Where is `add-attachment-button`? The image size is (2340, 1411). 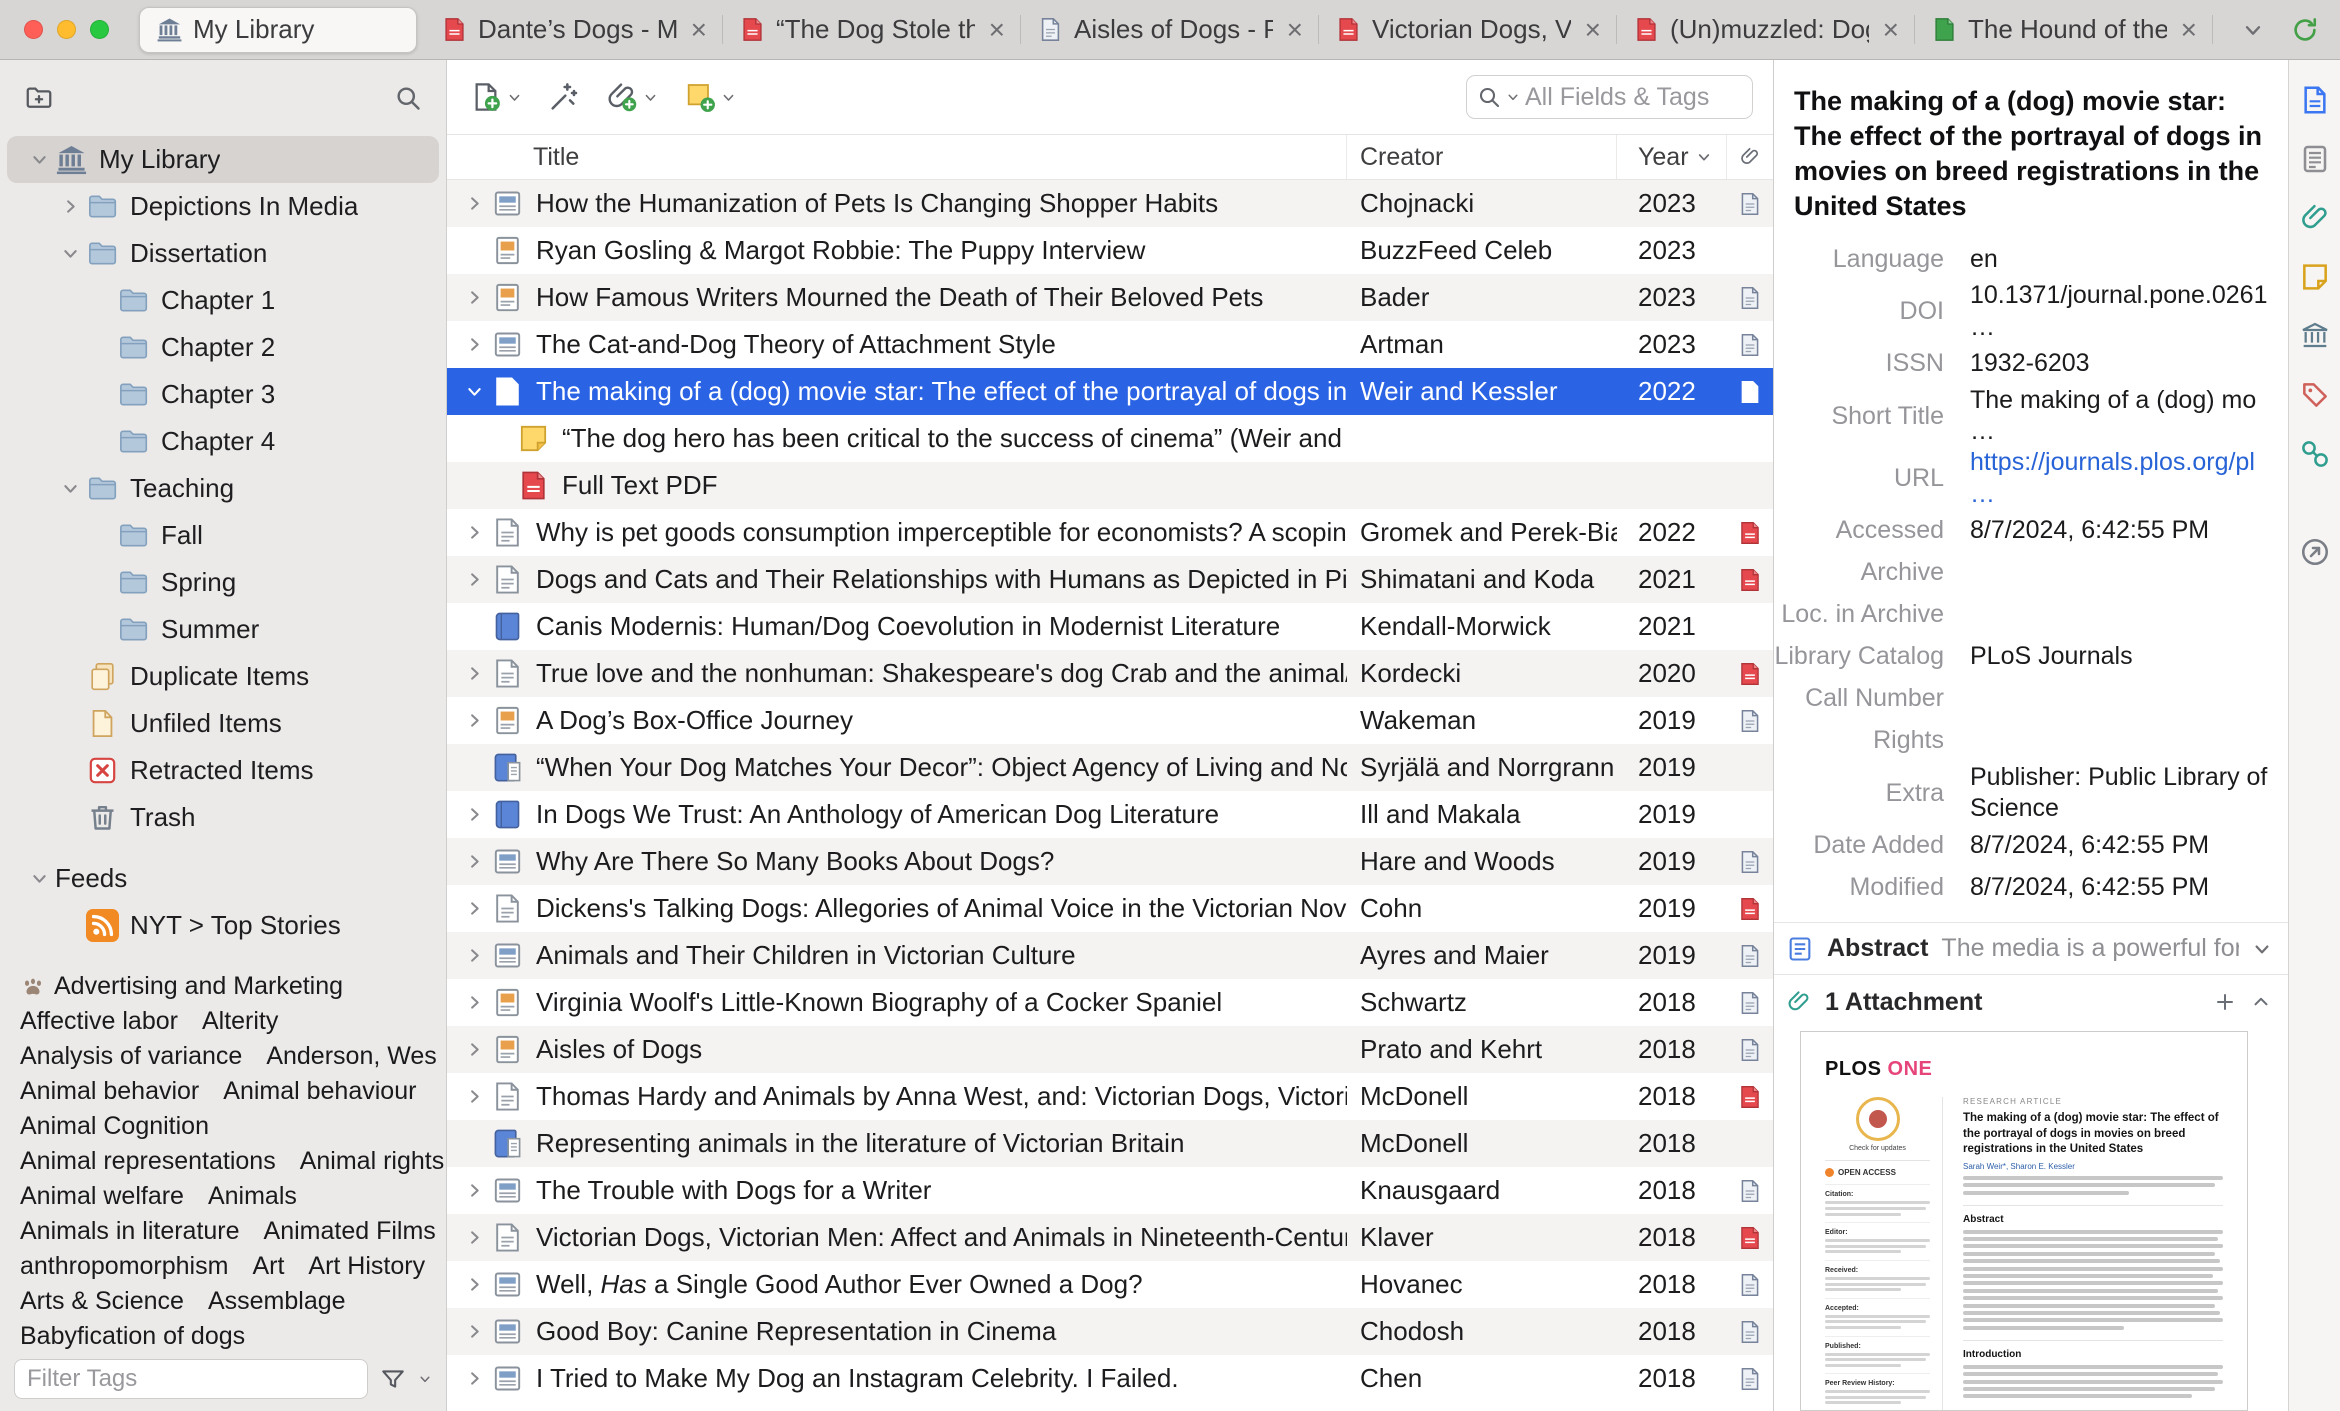
add-attachment-button is located at coordinates (632, 97).